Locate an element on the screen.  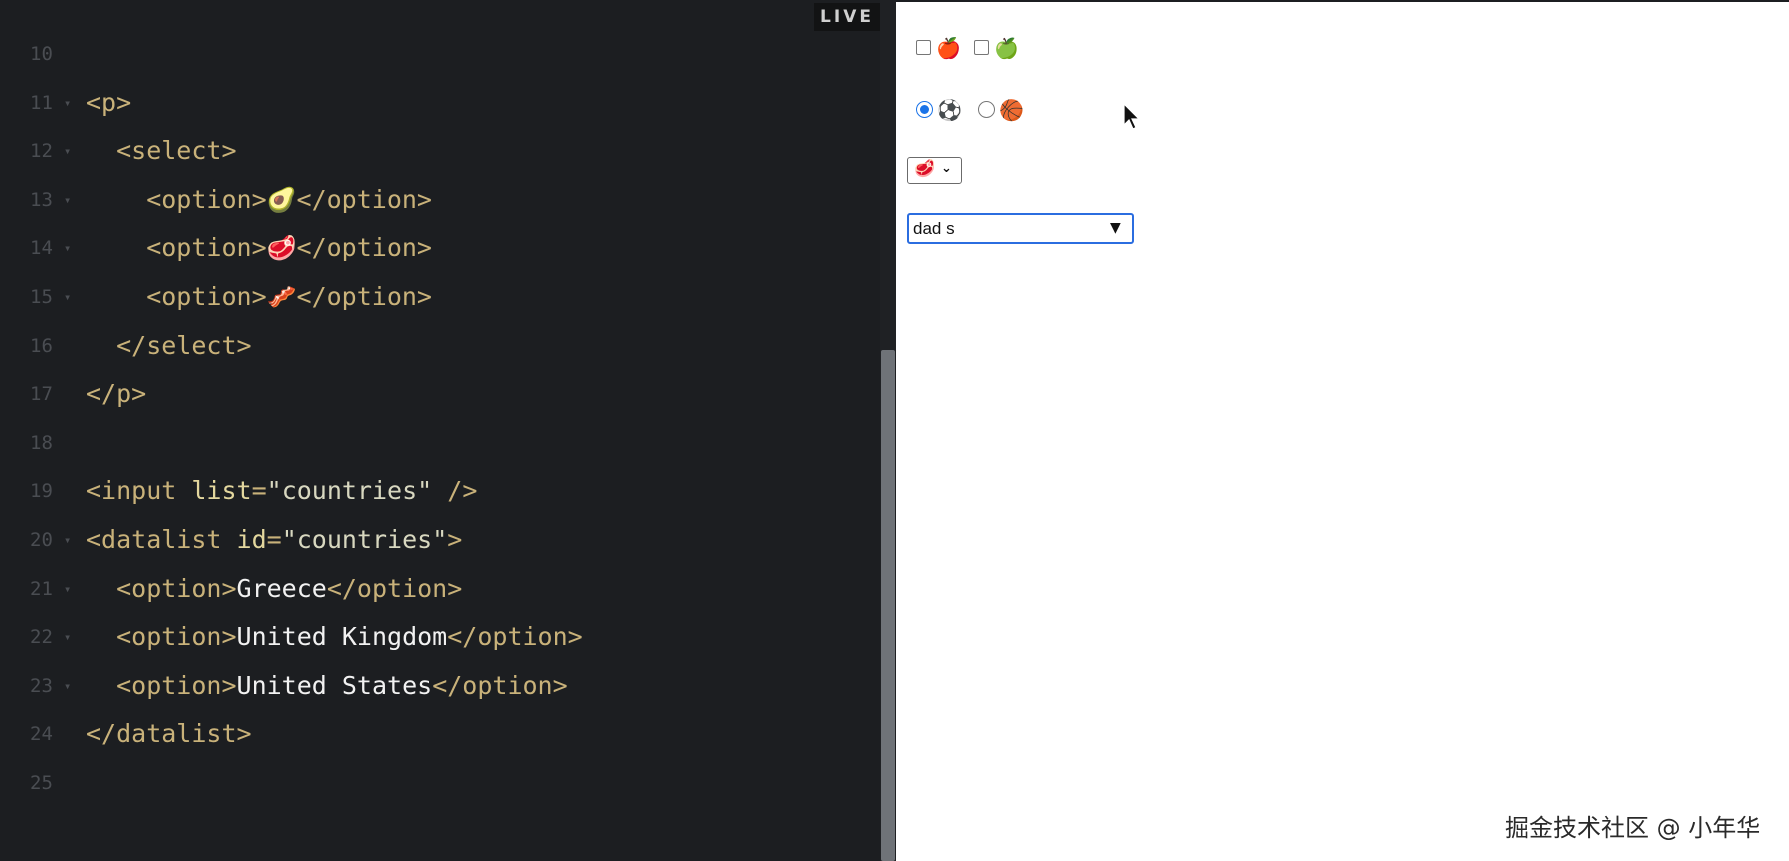
chevron-down-icon: ⌄ is located at coordinates (946, 168).